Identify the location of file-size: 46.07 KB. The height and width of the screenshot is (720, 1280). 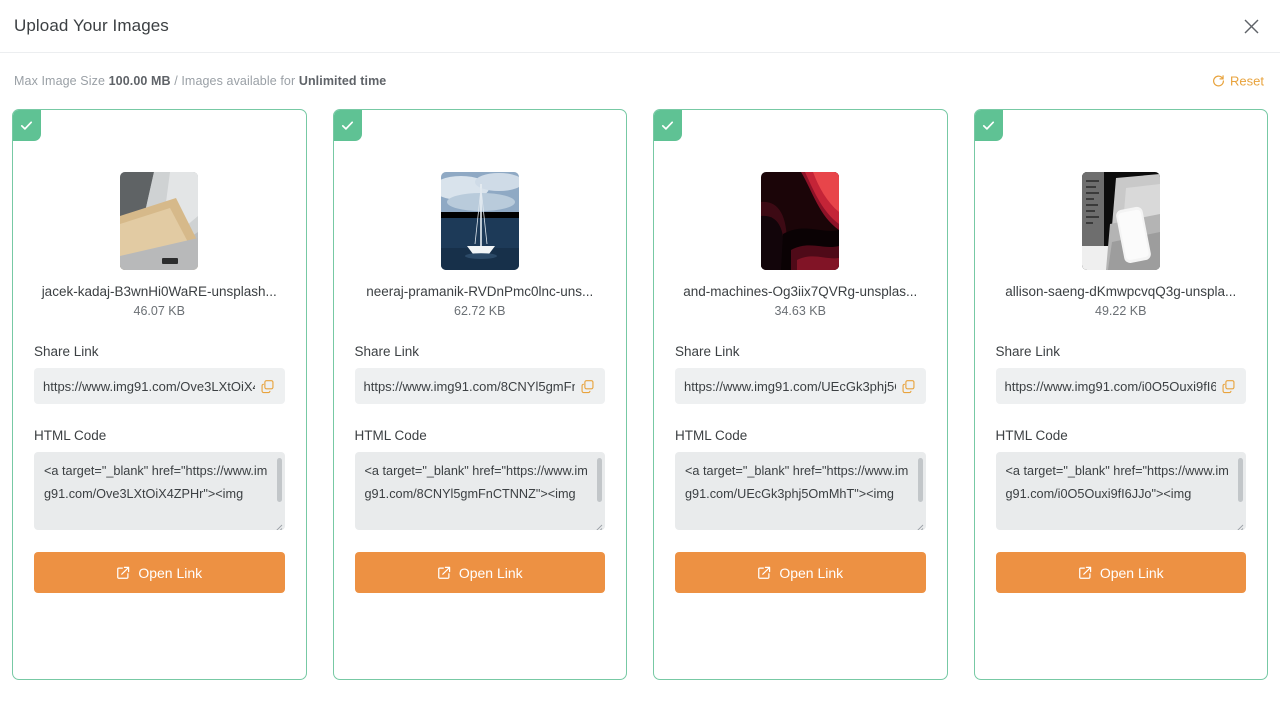
(159, 311).